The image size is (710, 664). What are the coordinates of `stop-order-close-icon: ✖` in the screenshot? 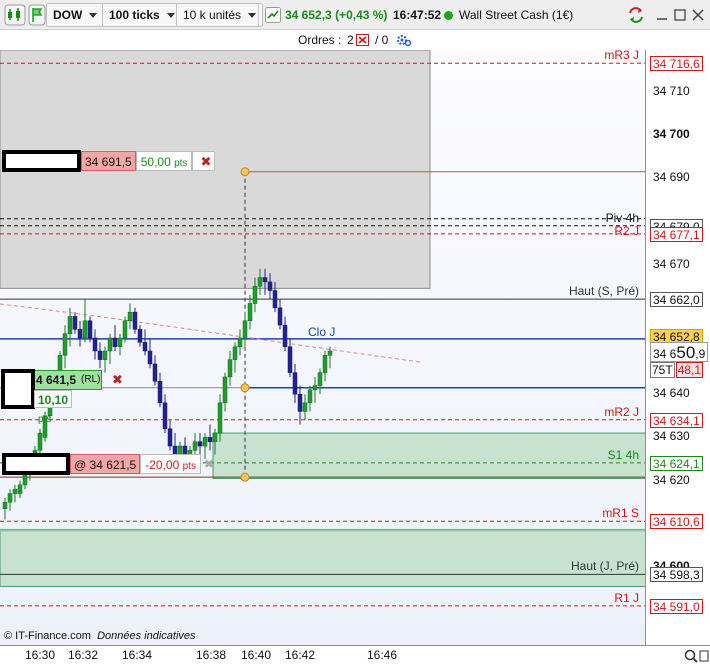 It's located at (204, 161).